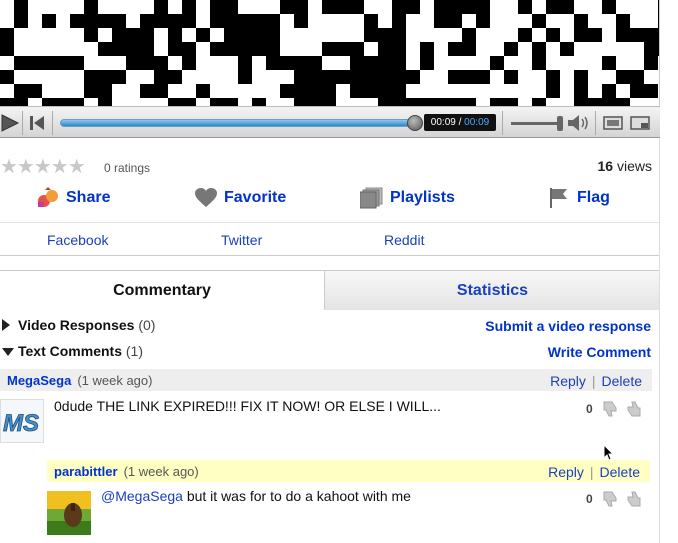  What do you see at coordinates (8, 352) in the screenshot?
I see `collapse-arrow-icon` at bounding box center [8, 352].